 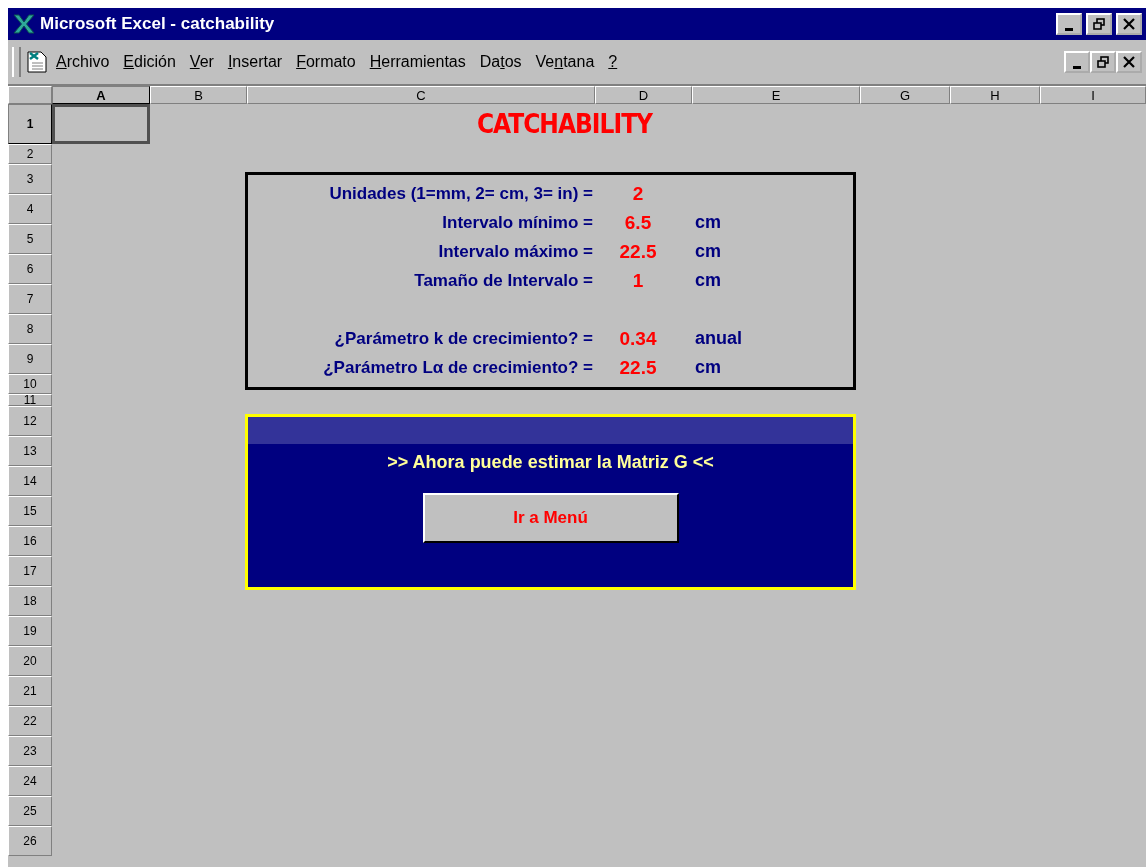 I want to click on row-header: 17, so click(x=30, y=571).